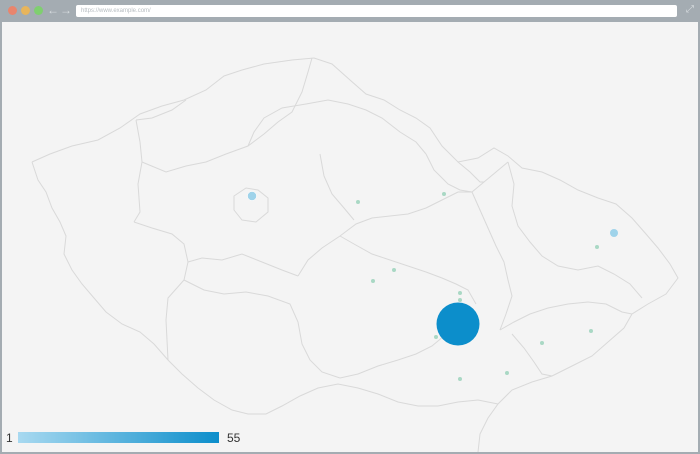 The width and height of the screenshot is (700, 454). Describe the element at coordinates (116, 11) in the screenshot. I see `url-text: https://www.example.com/` at that location.